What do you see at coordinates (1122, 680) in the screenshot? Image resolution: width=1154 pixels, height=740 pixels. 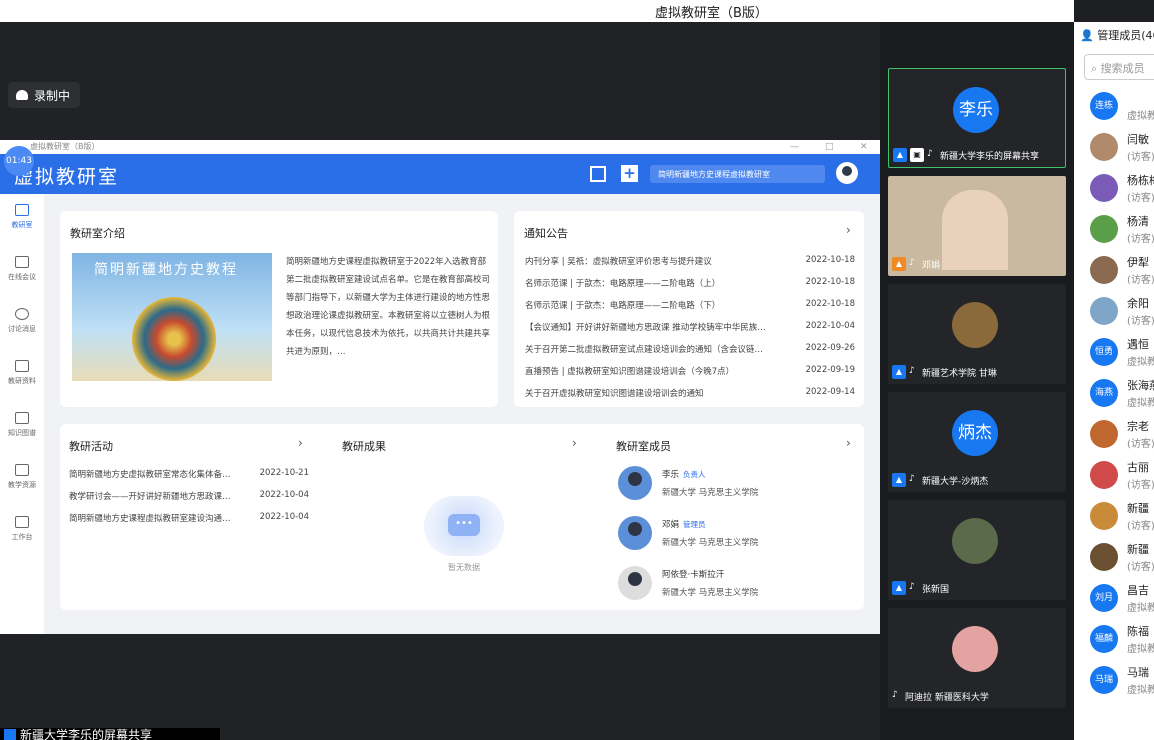 I see `member-item: 马瑞 马瑞 虚拟教` at bounding box center [1122, 680].